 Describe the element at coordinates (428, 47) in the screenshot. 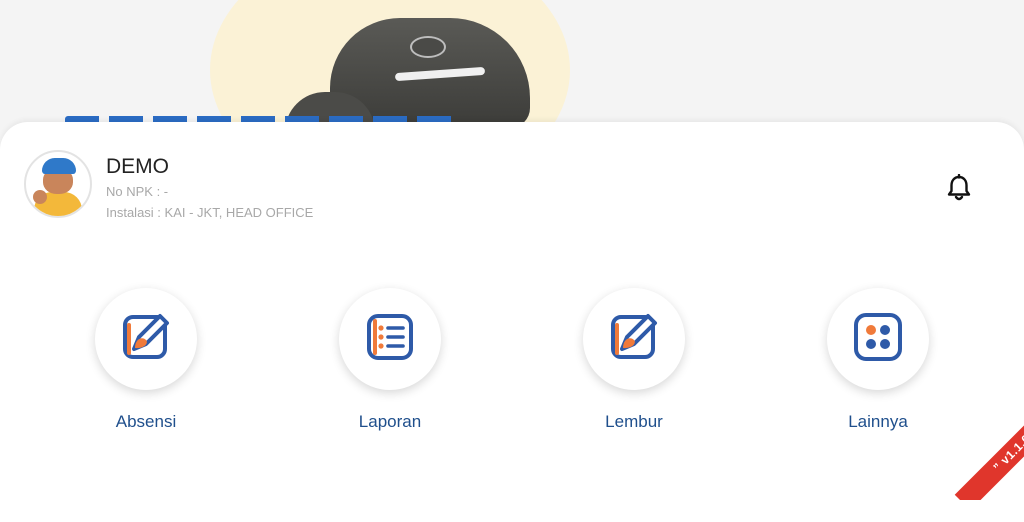

I see `banner-cap-badge` at that location.